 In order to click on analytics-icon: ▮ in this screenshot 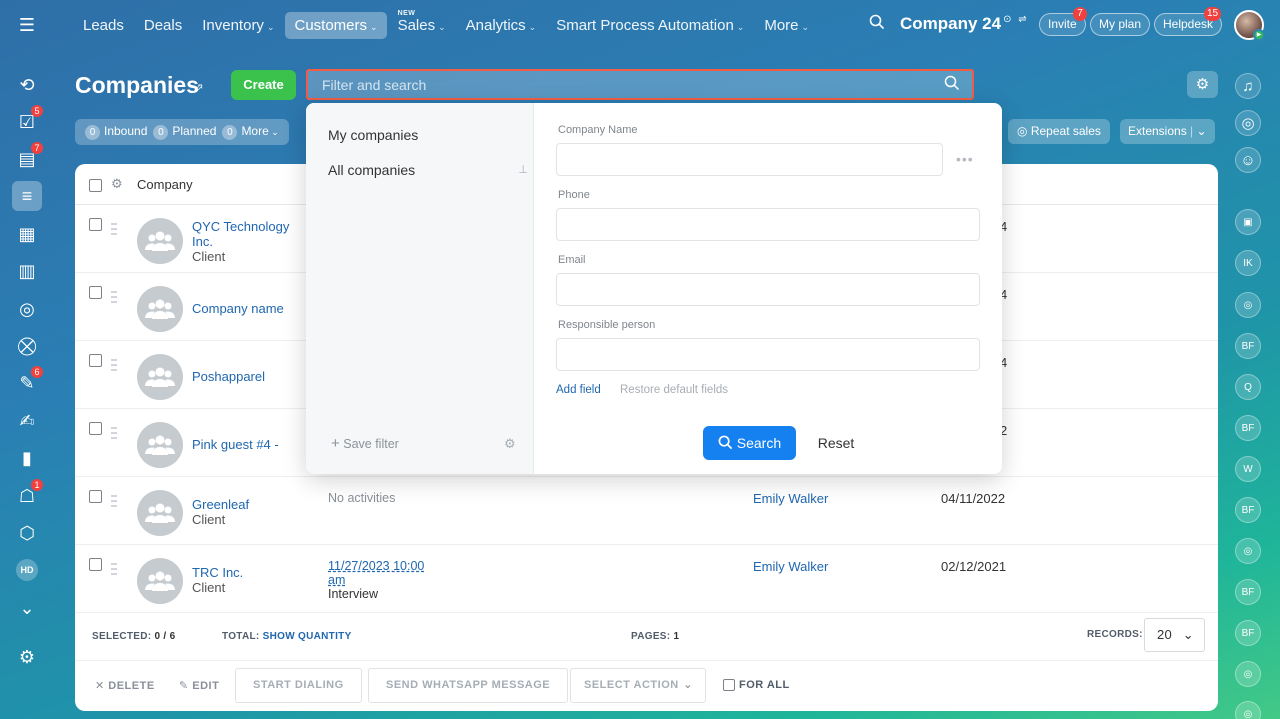, I will do `click(27, 458)`.